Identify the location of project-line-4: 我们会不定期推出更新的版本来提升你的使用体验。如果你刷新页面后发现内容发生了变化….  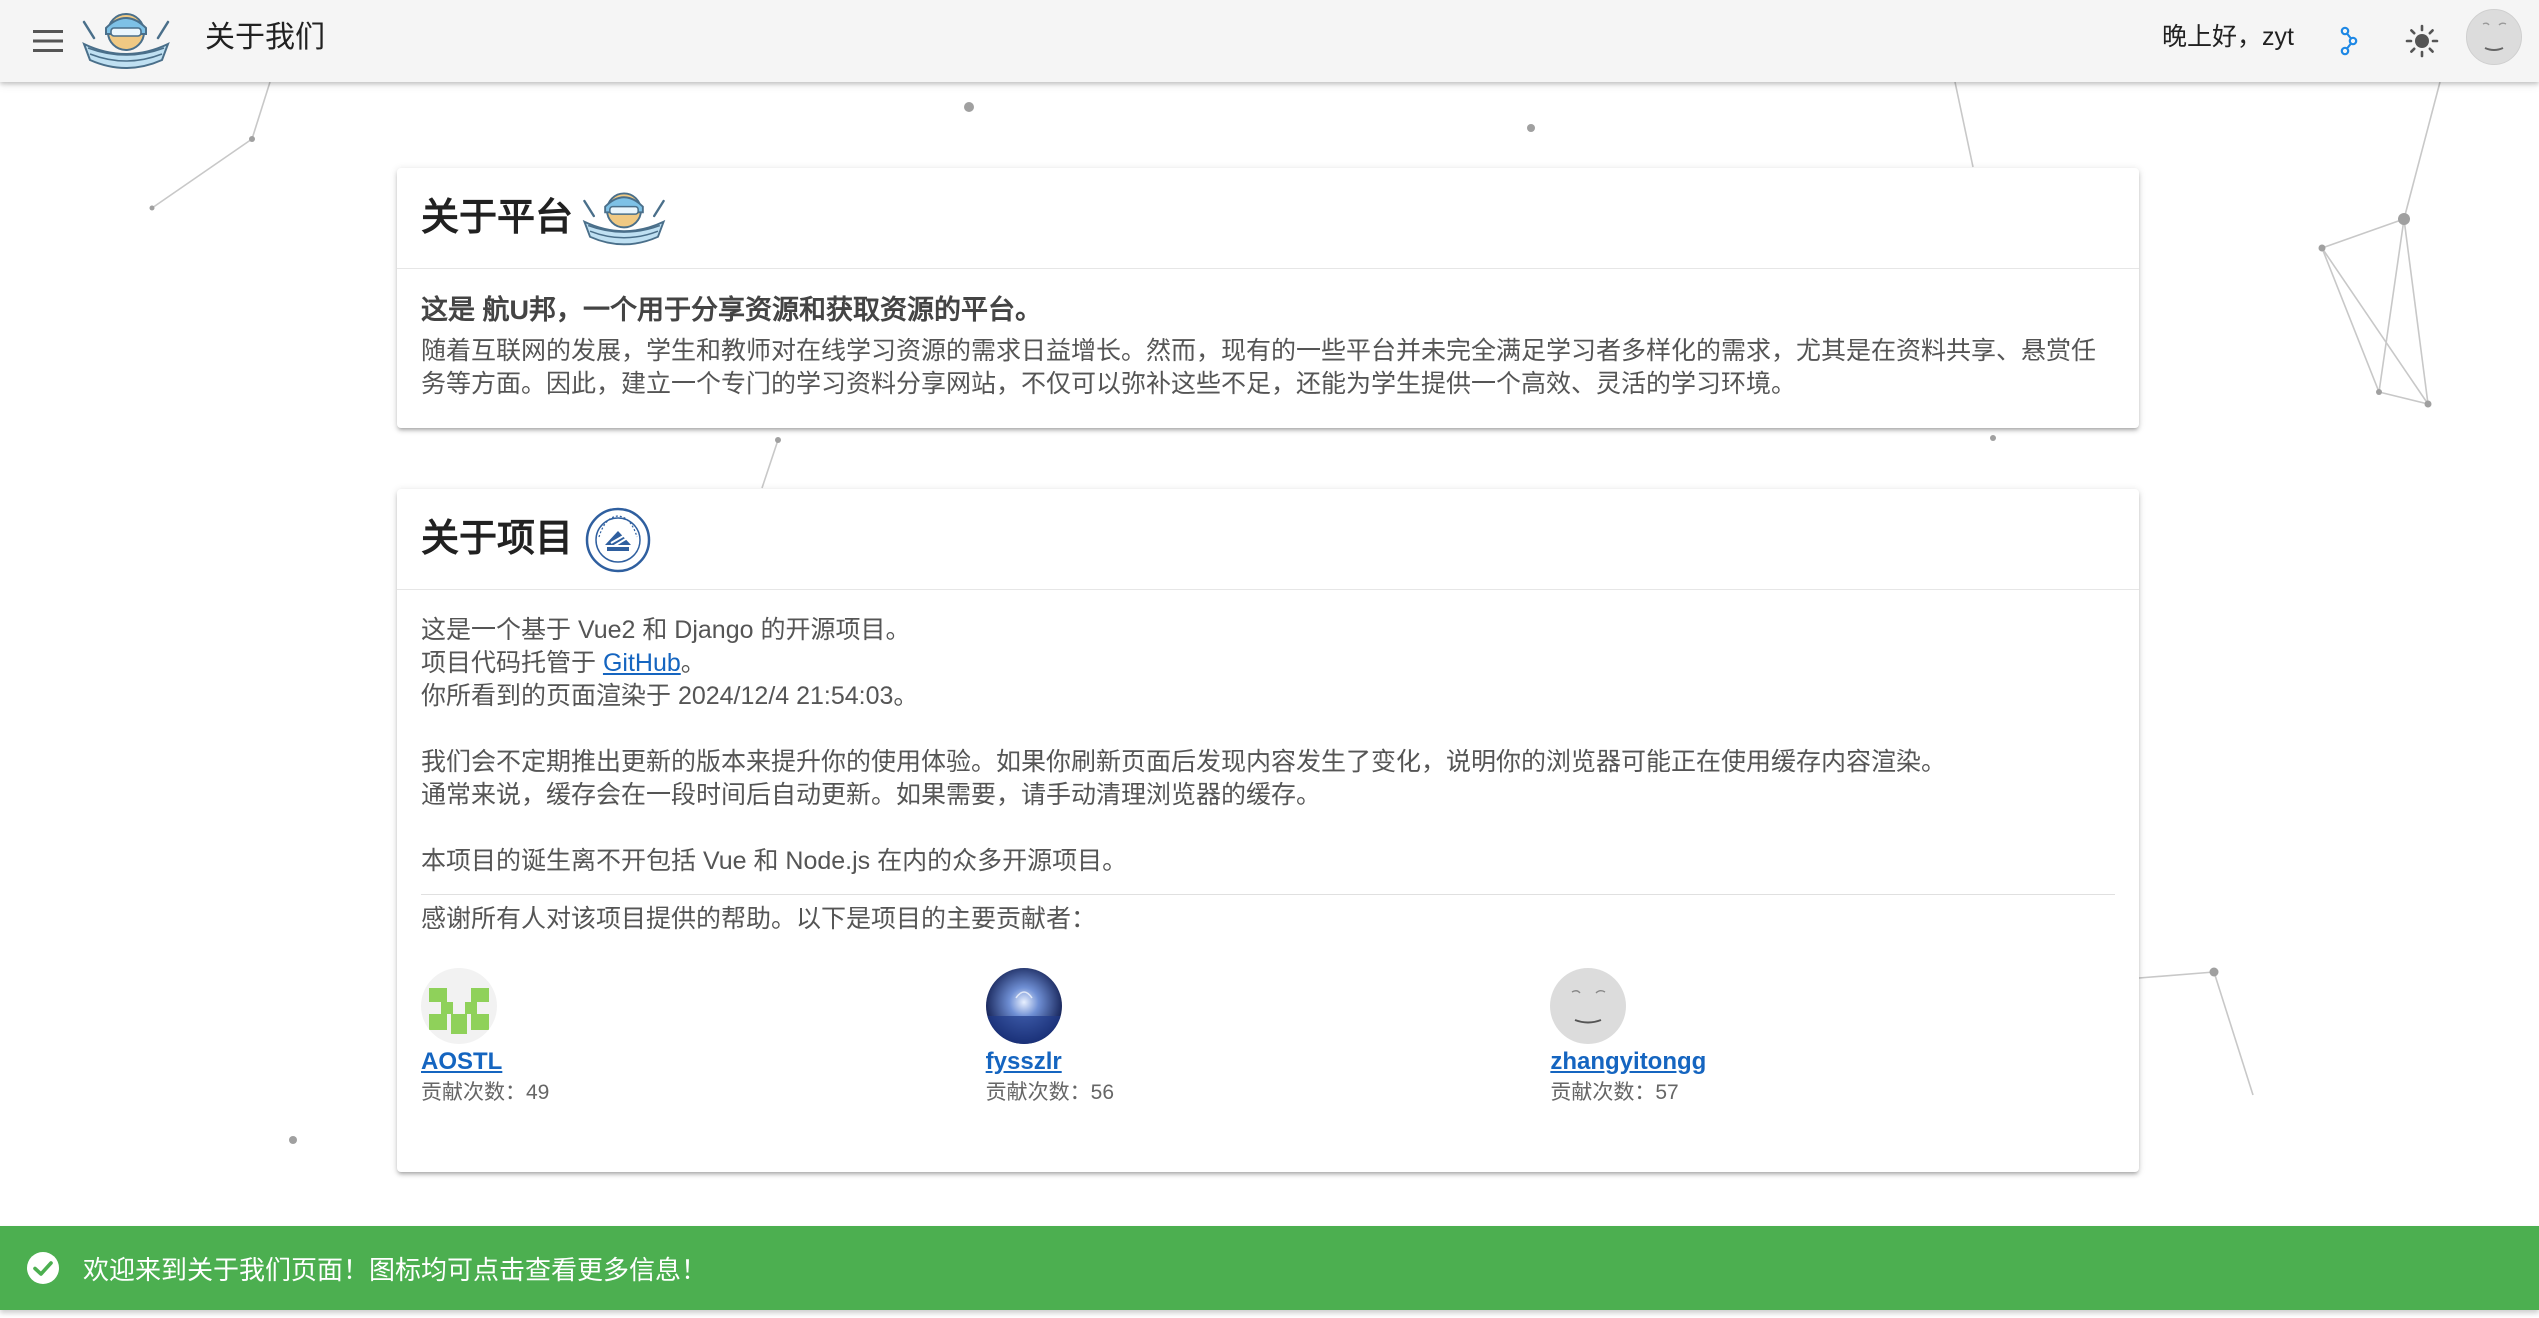
(1184, 762).